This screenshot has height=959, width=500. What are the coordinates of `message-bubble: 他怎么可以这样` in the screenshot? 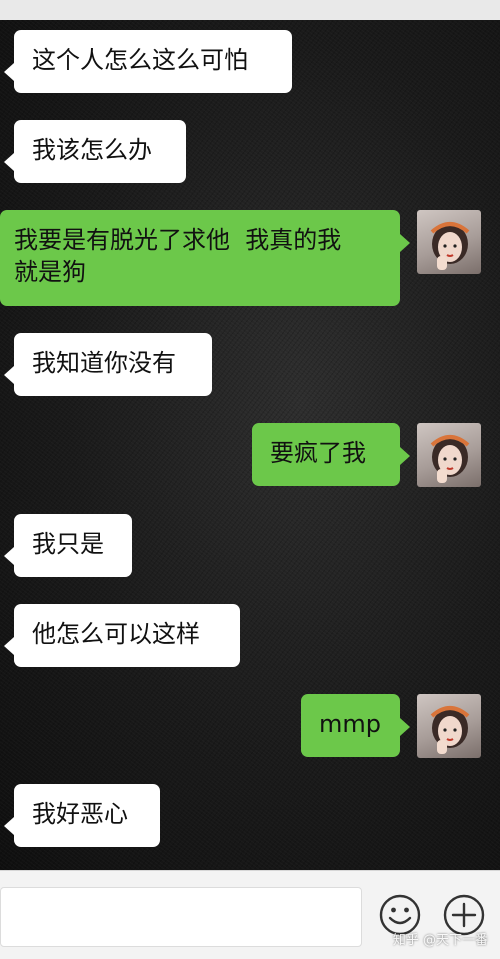 It's located at (127, 635).